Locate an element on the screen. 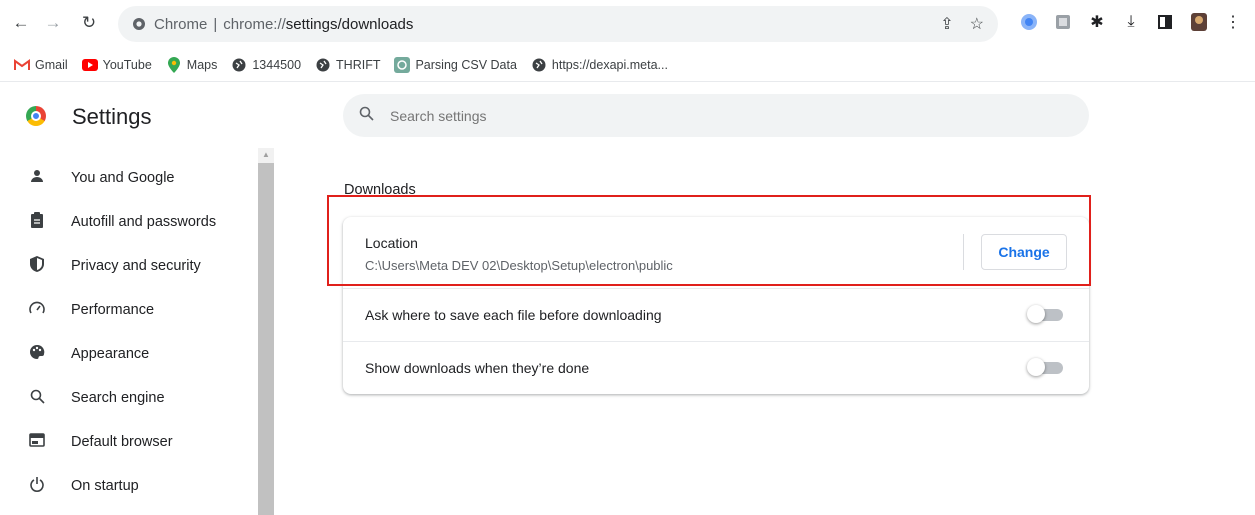  palette-icon is located at coordinates (37, 354).